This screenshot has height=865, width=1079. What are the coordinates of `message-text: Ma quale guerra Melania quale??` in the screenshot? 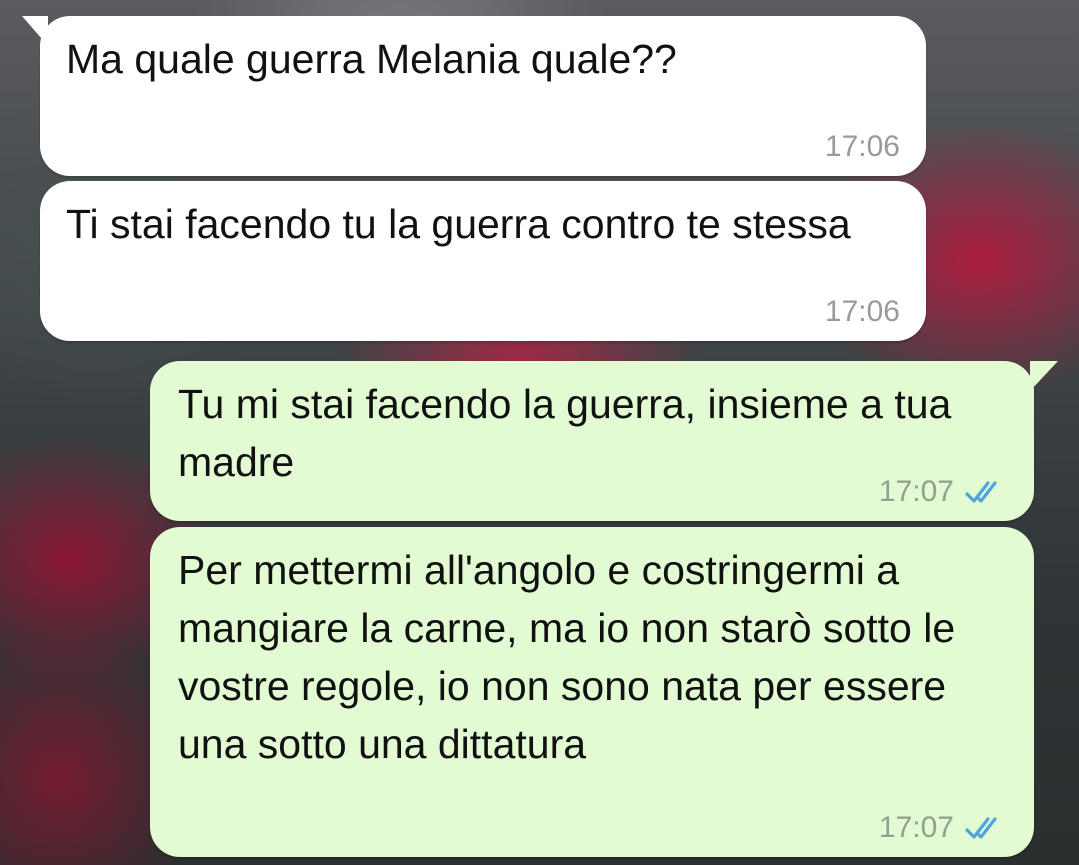 It's located at (371, 59).